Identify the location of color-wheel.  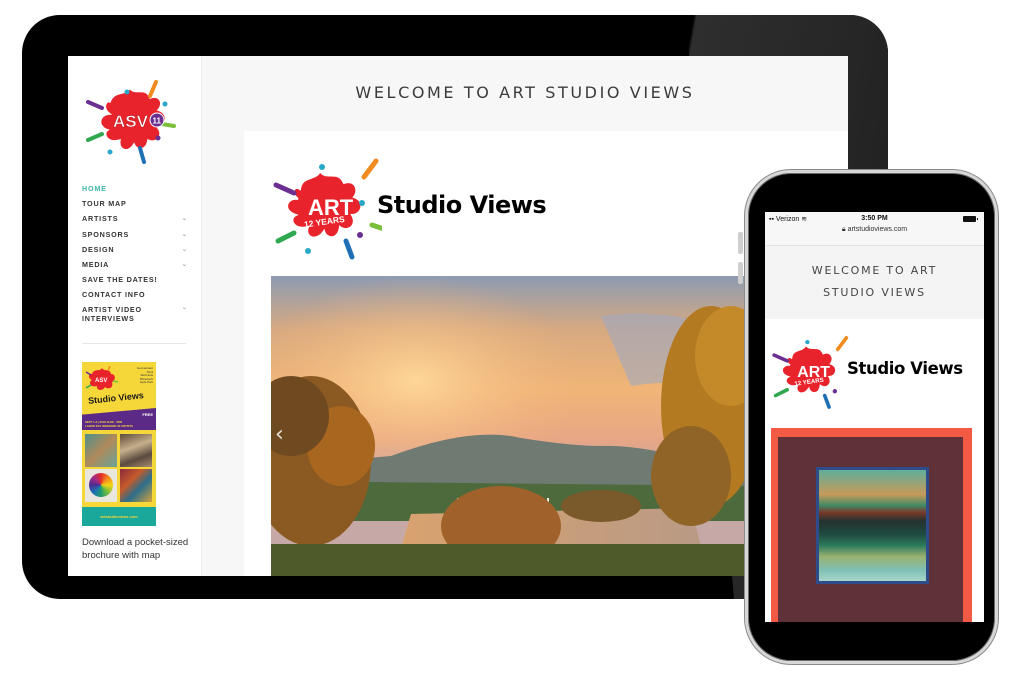
(101, 485).